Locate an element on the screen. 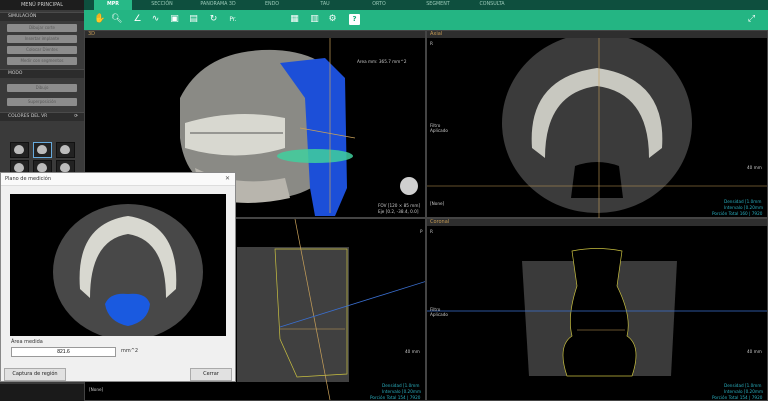  viewport-coronal-label: Coronal is located at coordinates (440, 222).